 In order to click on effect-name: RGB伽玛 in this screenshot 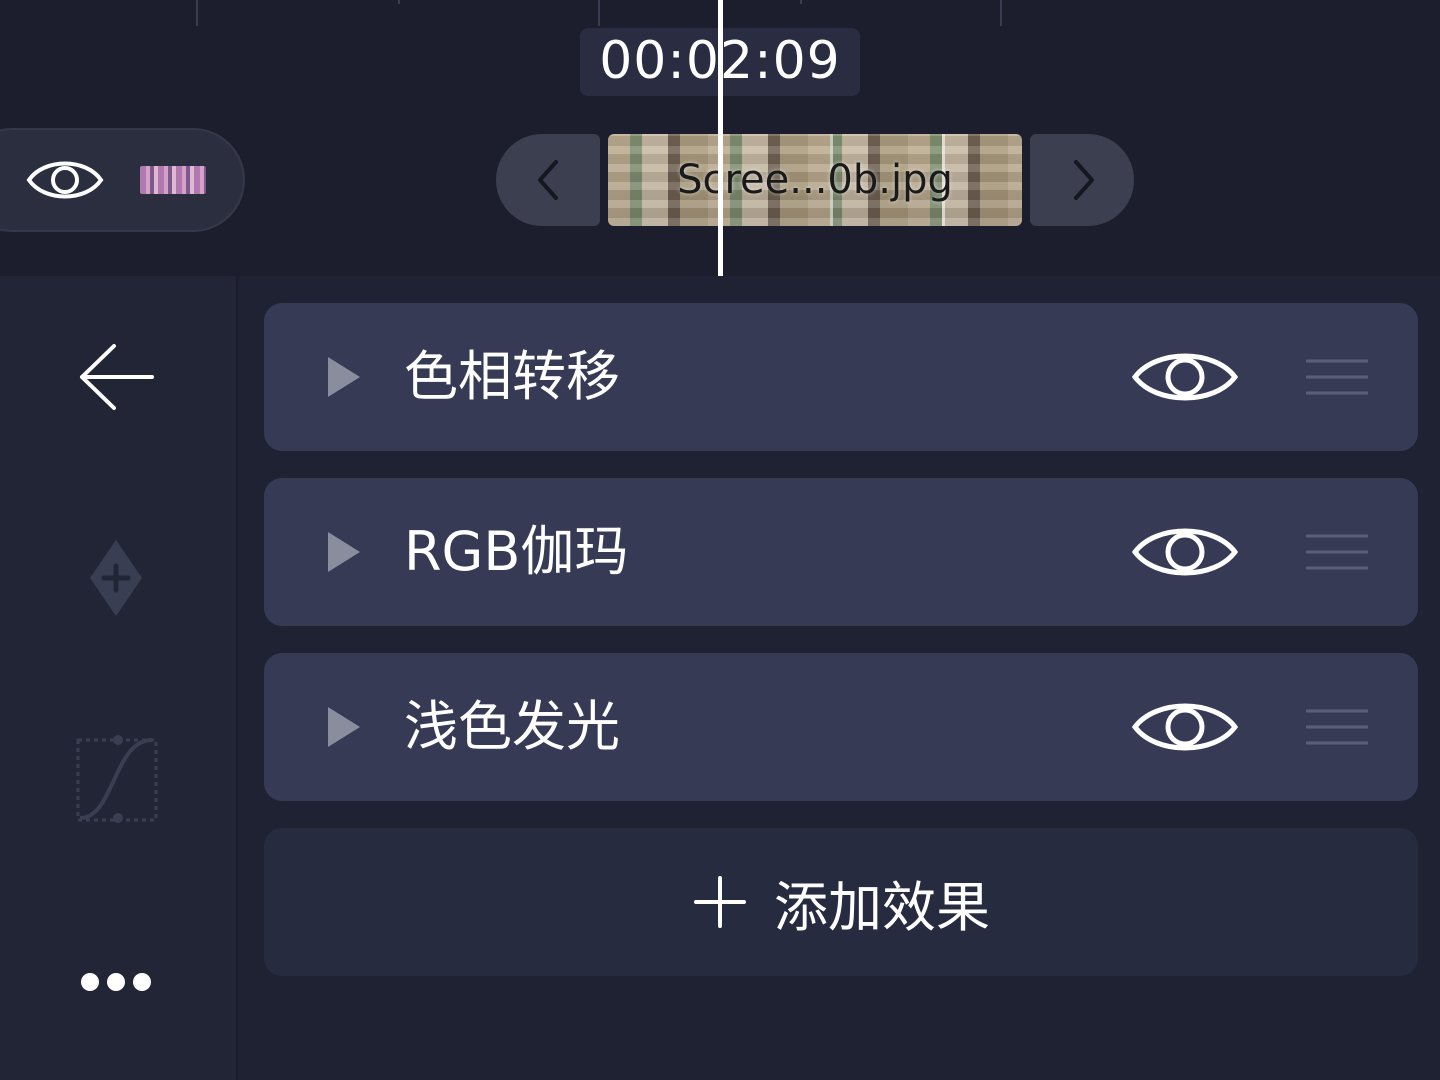, I will do `click(516, 551)`.